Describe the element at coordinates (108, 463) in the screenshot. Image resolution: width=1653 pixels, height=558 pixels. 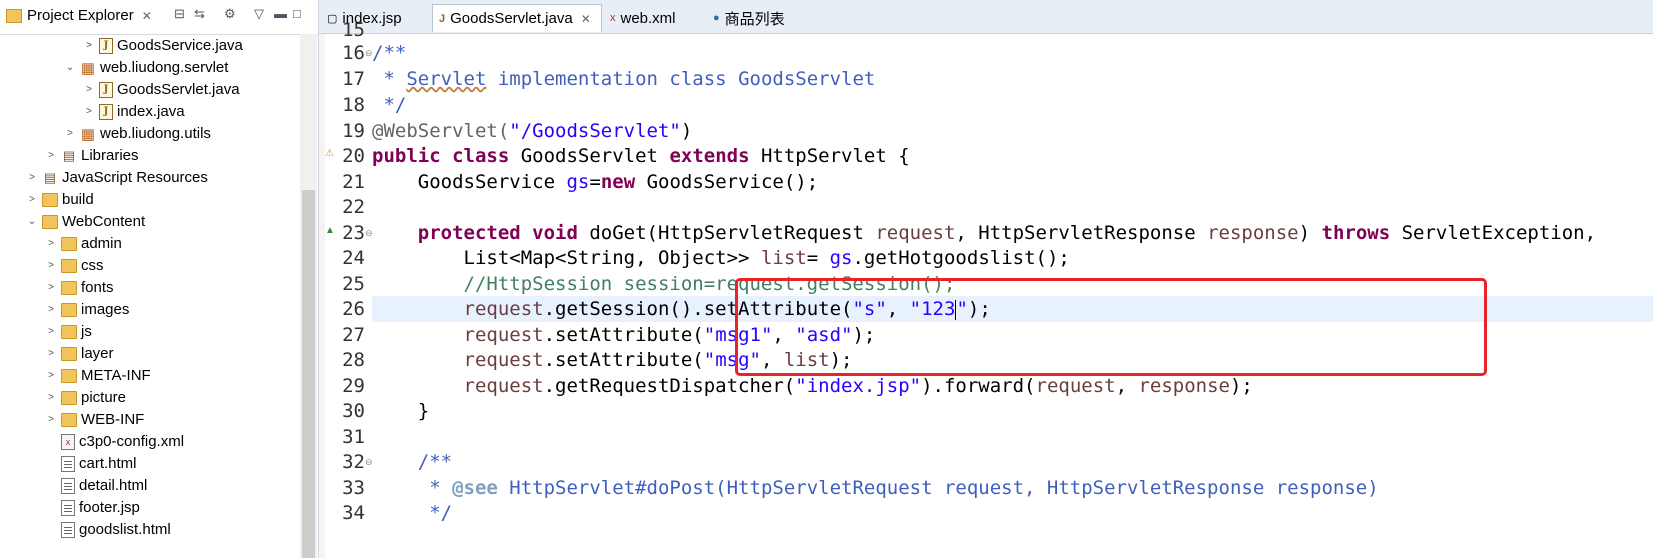
I see `tree-item-label: cart.html` at that location.